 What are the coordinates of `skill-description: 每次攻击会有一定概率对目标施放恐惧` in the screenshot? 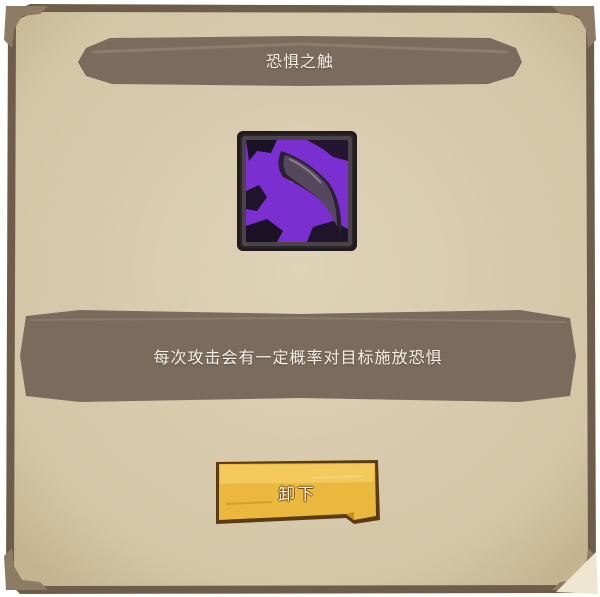 It's located at (298, 357).